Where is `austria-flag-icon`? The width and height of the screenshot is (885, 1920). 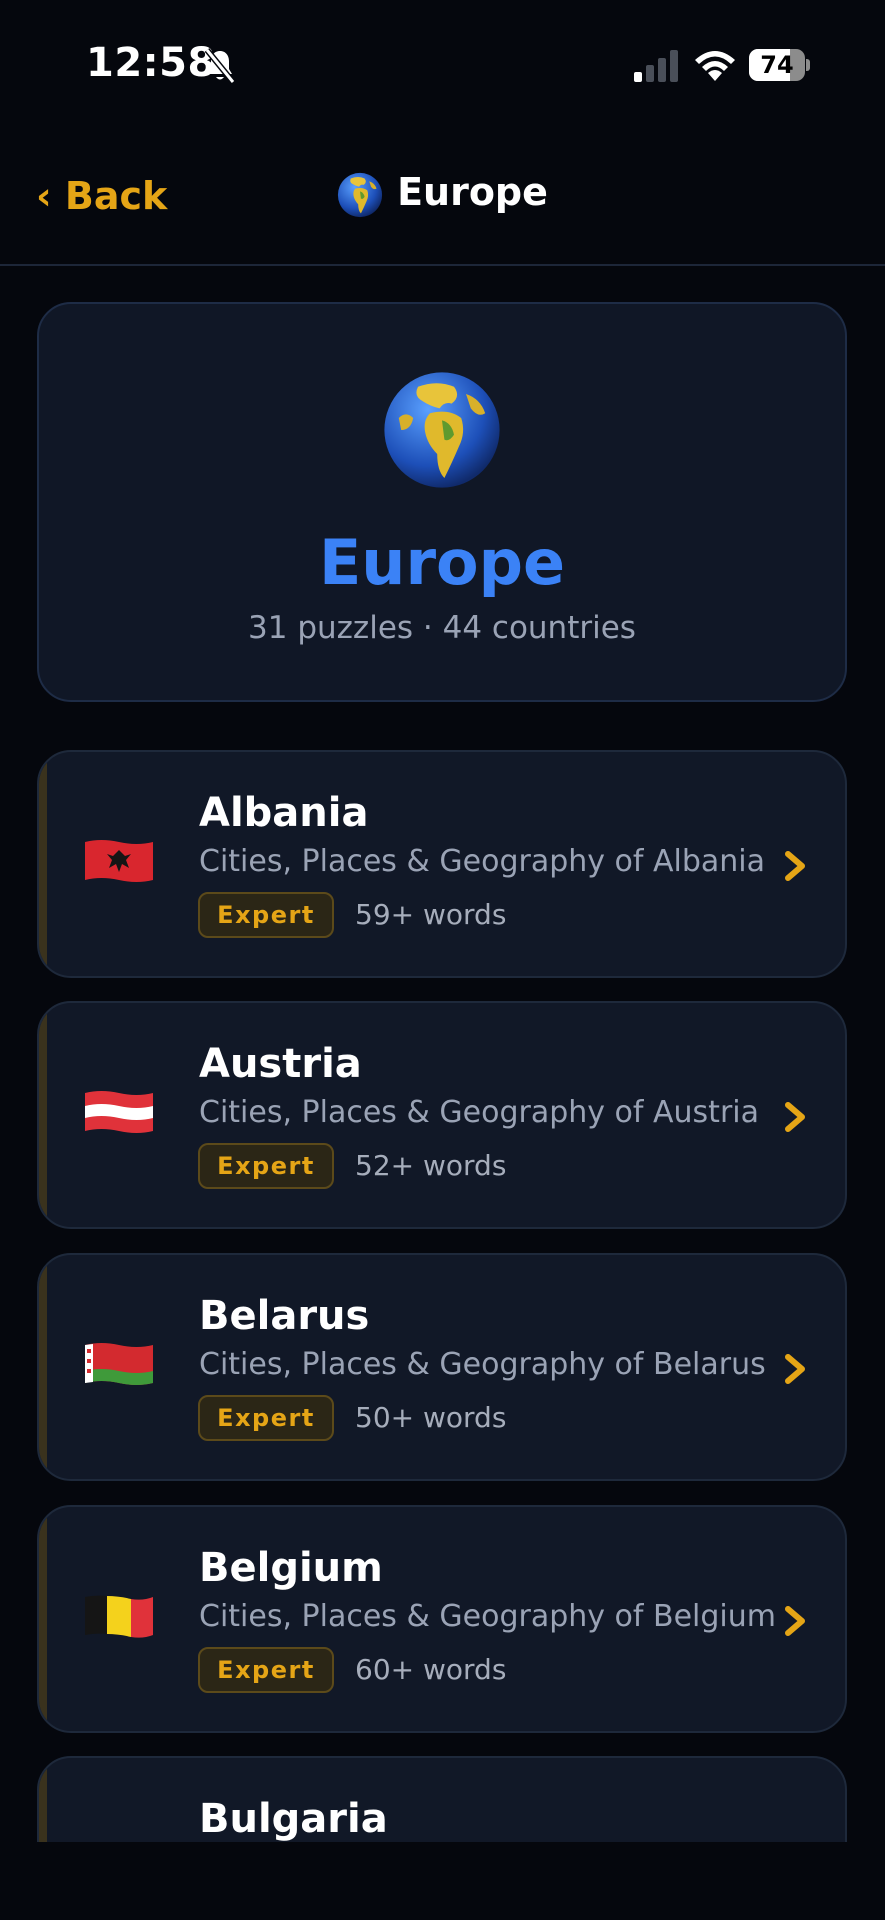
austria-flag-icon is located at coordinates (119, 1112).